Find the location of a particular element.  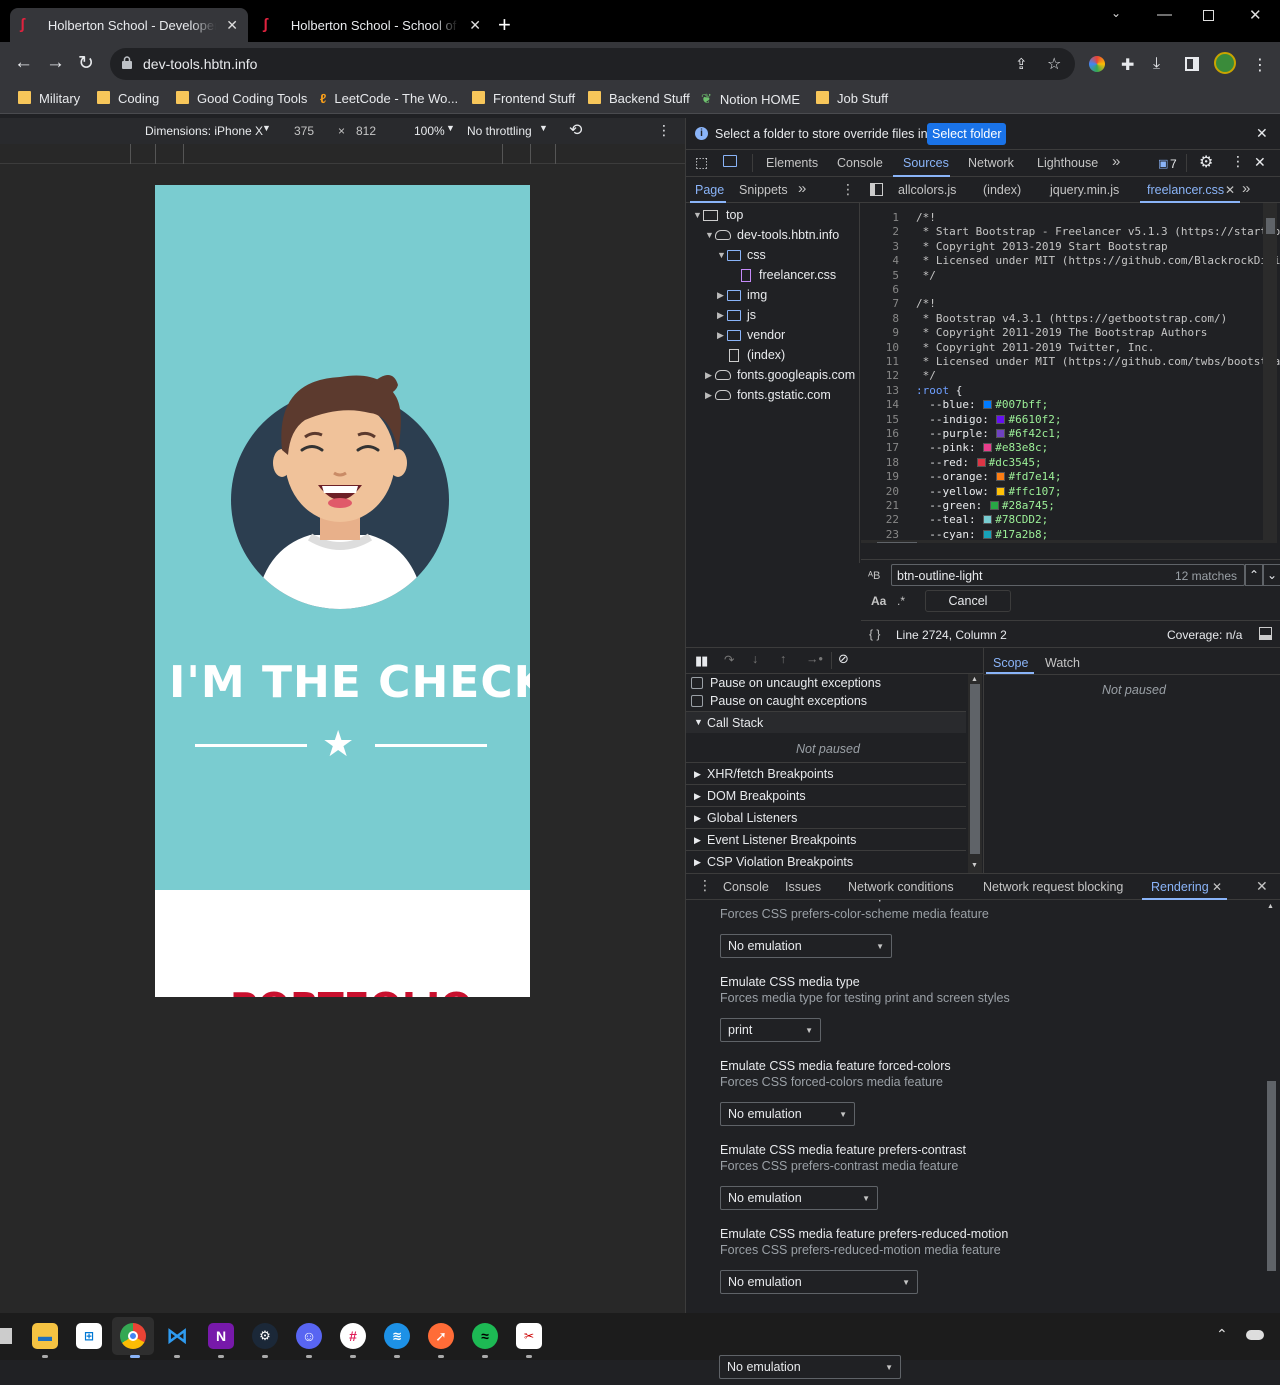

more-nav-tabs-icon: » is located at coordinates (802, 188).